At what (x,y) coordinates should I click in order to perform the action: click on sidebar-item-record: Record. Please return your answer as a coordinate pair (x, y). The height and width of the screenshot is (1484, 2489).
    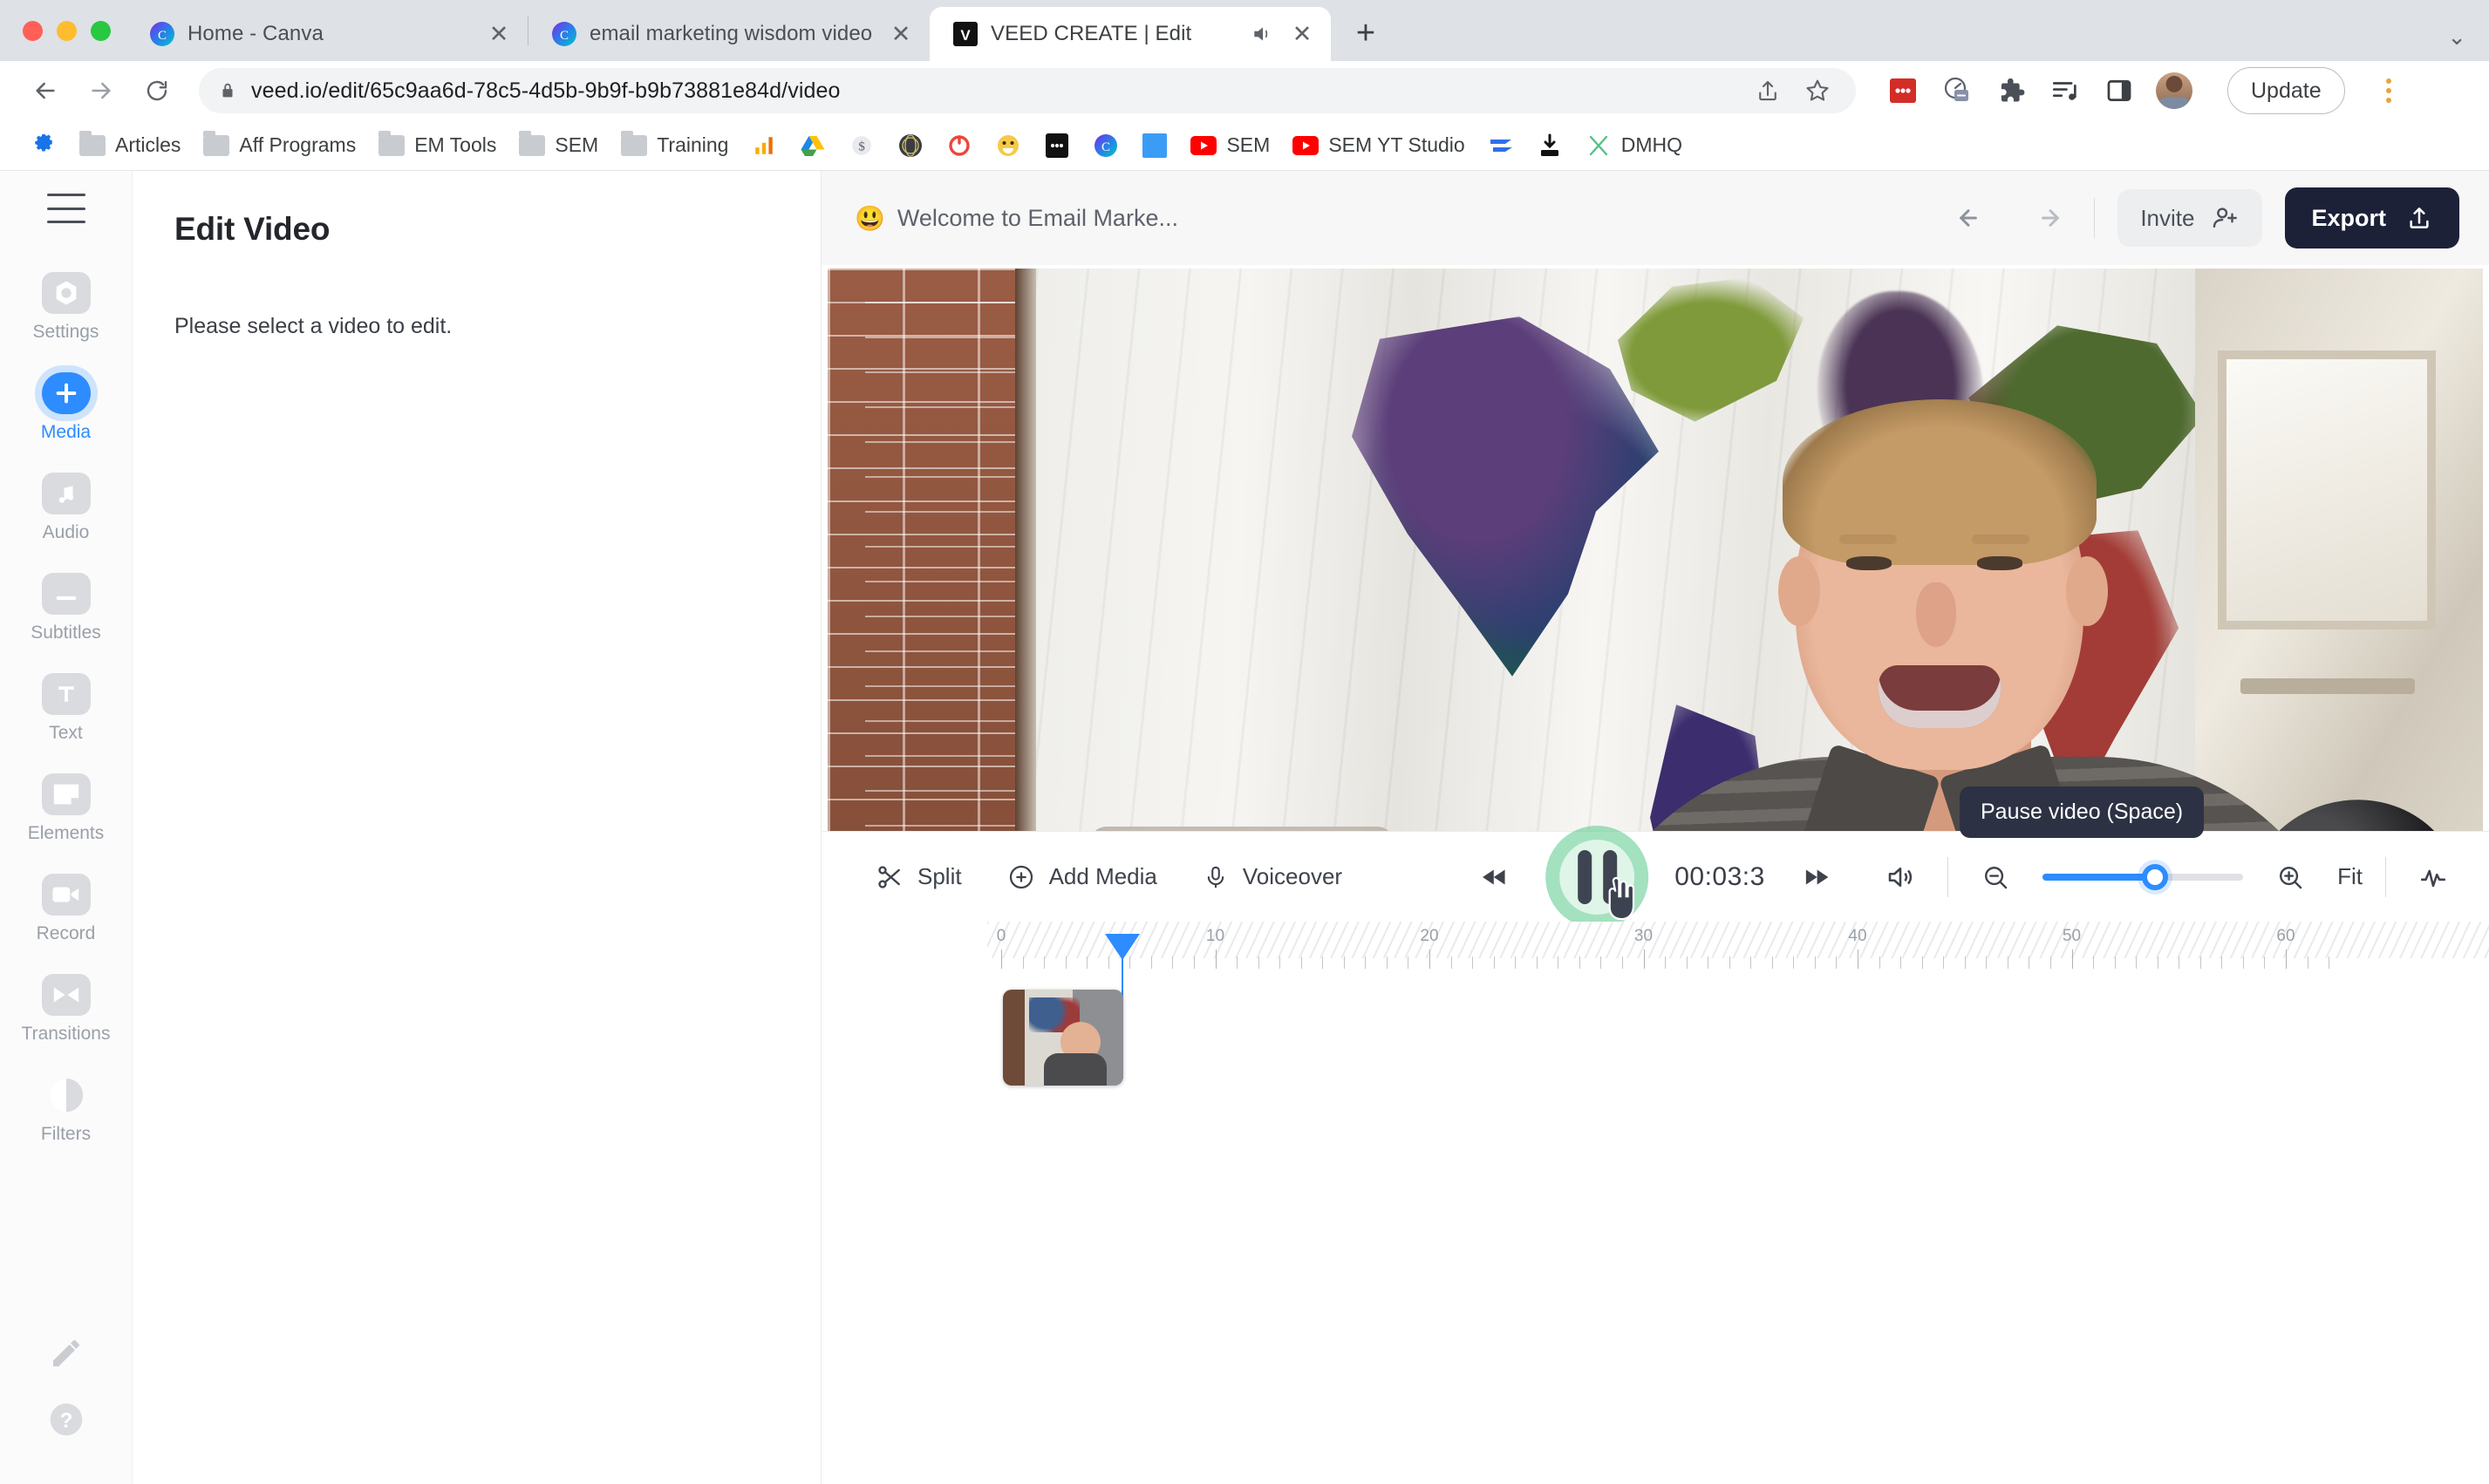
    Looking at the image, I should click on (66, 913).